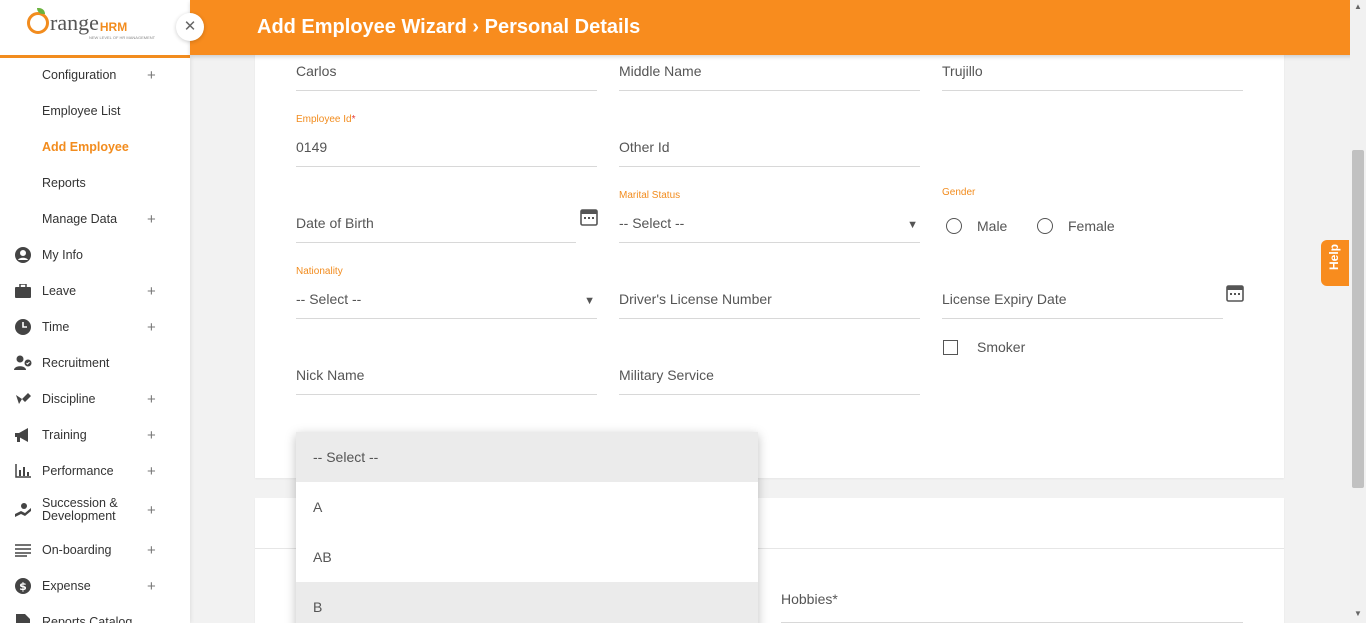  I want to click on dropdown-option: A, so click(527, 507).